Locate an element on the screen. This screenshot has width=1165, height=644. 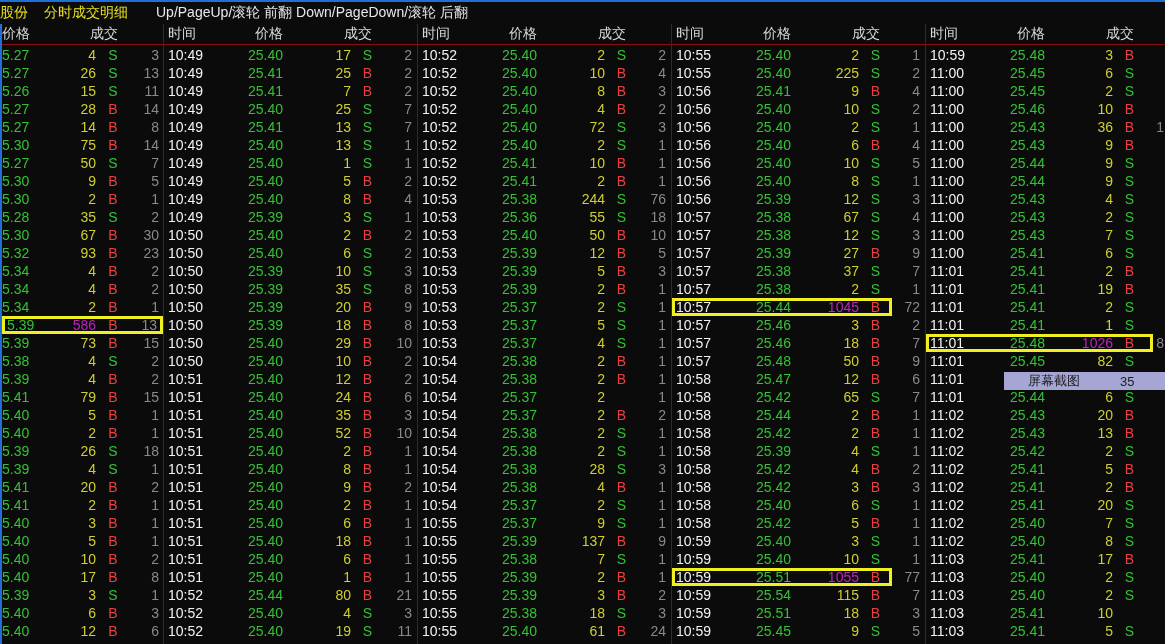
trade-time: 10:50 is located at coordinates (186, 271).